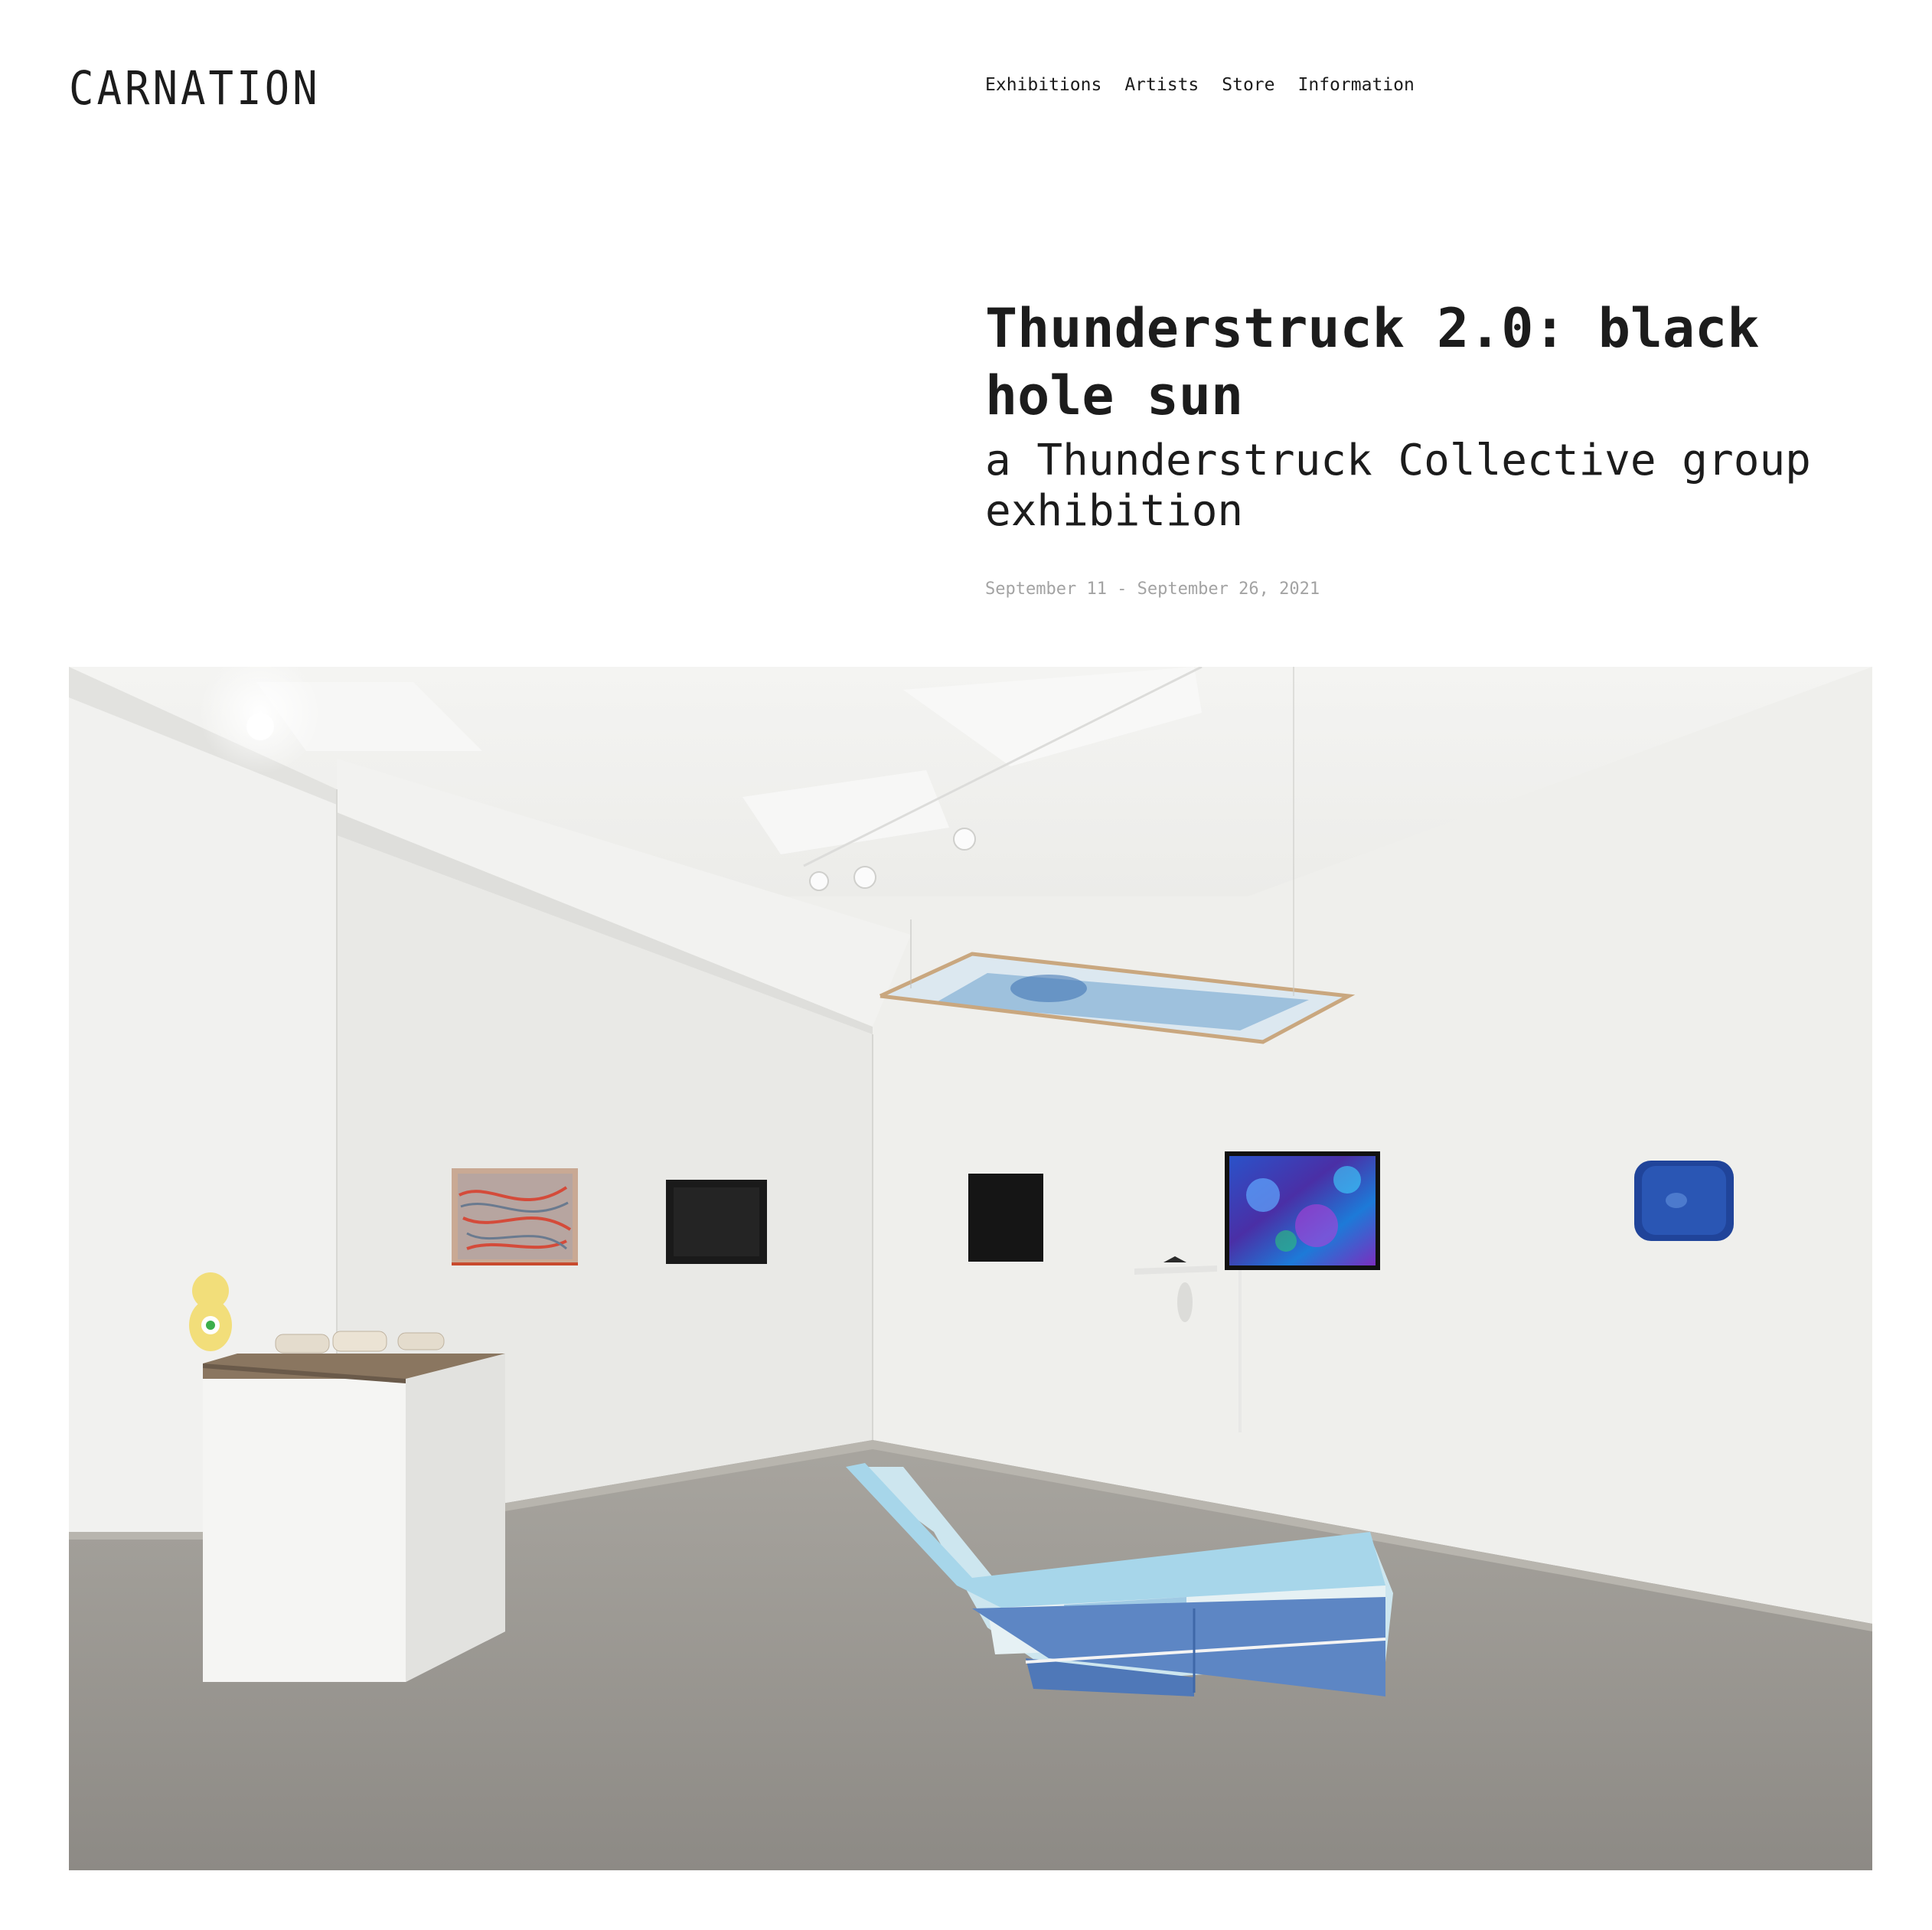 The image size is (1932, 1930). I want to click on main-nav: Exhibitions Artists Store Information, so click(1200, 85).